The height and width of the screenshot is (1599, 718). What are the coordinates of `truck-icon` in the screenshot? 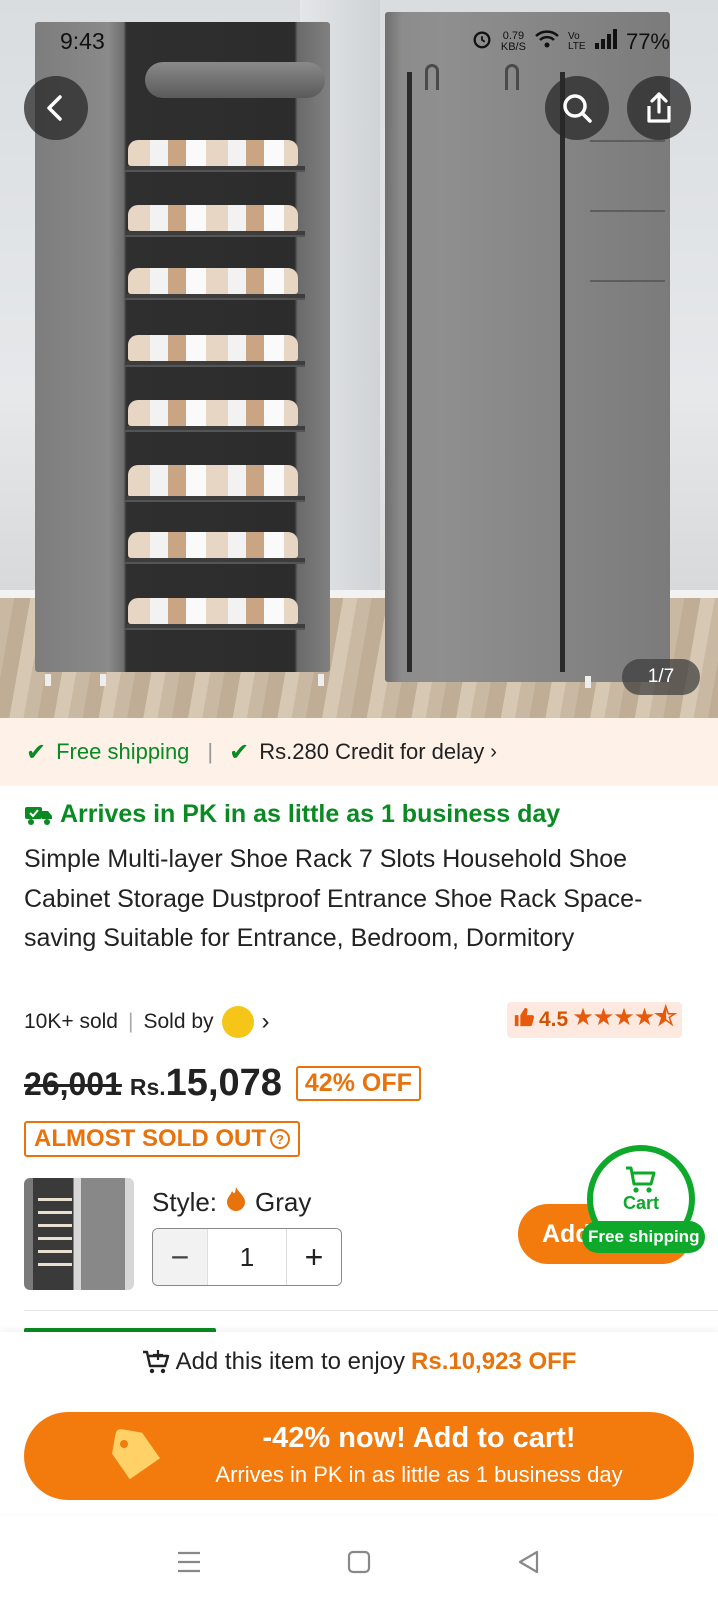 It's located at (38, 815).